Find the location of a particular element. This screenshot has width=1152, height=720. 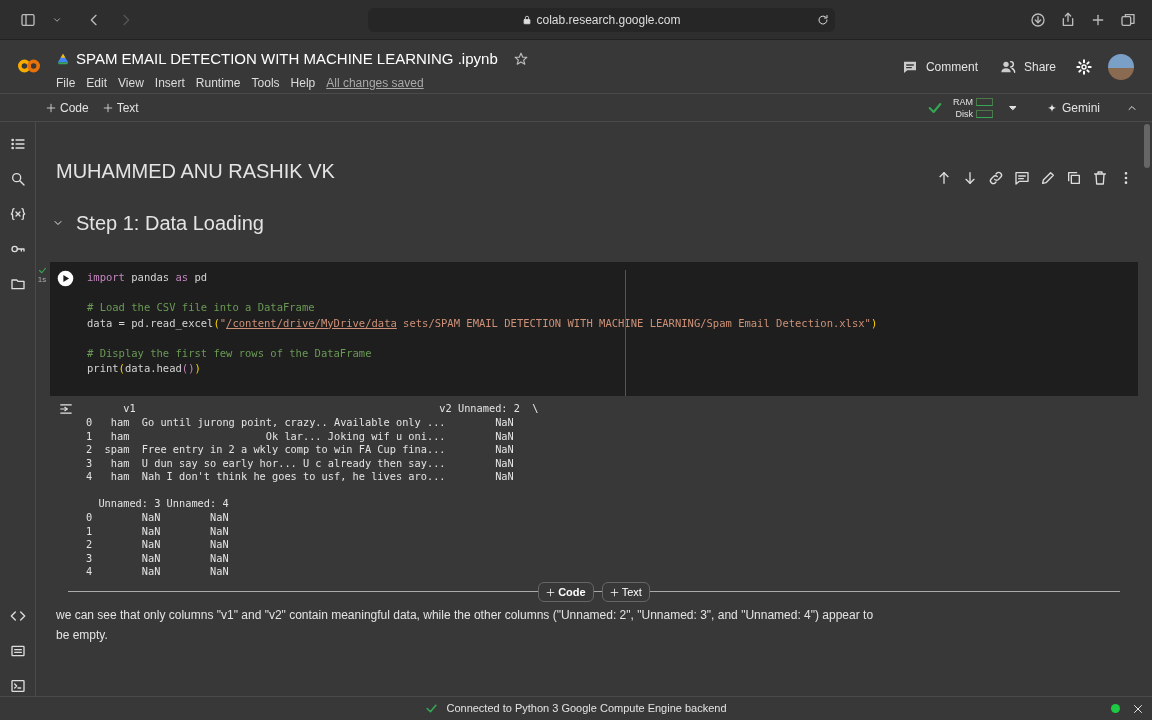

search-icon is located at coordinates (17, 179).